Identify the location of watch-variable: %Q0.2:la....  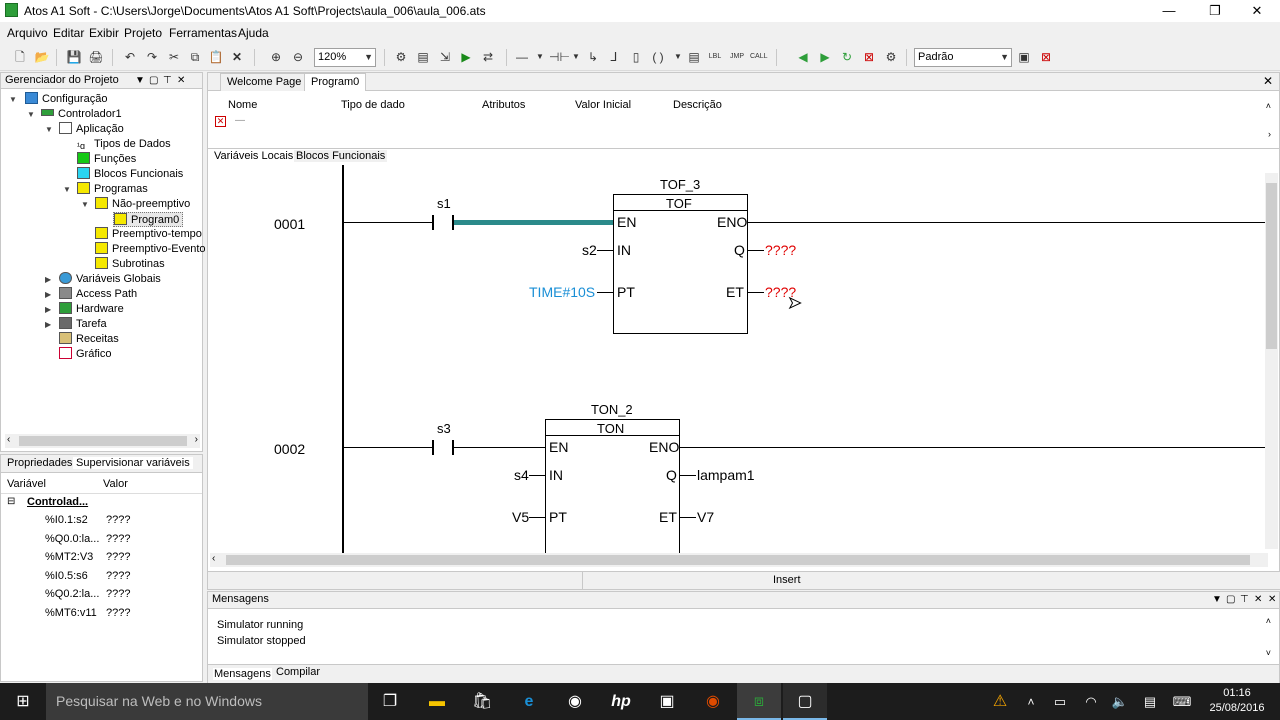
(72, 594).